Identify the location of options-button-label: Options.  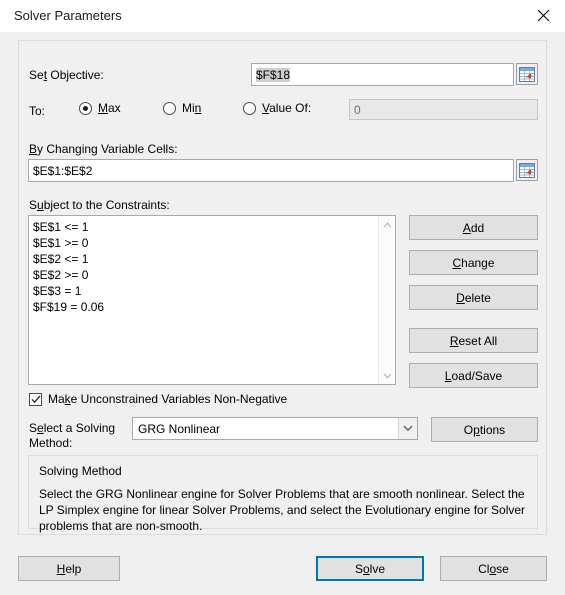
(484, 429).